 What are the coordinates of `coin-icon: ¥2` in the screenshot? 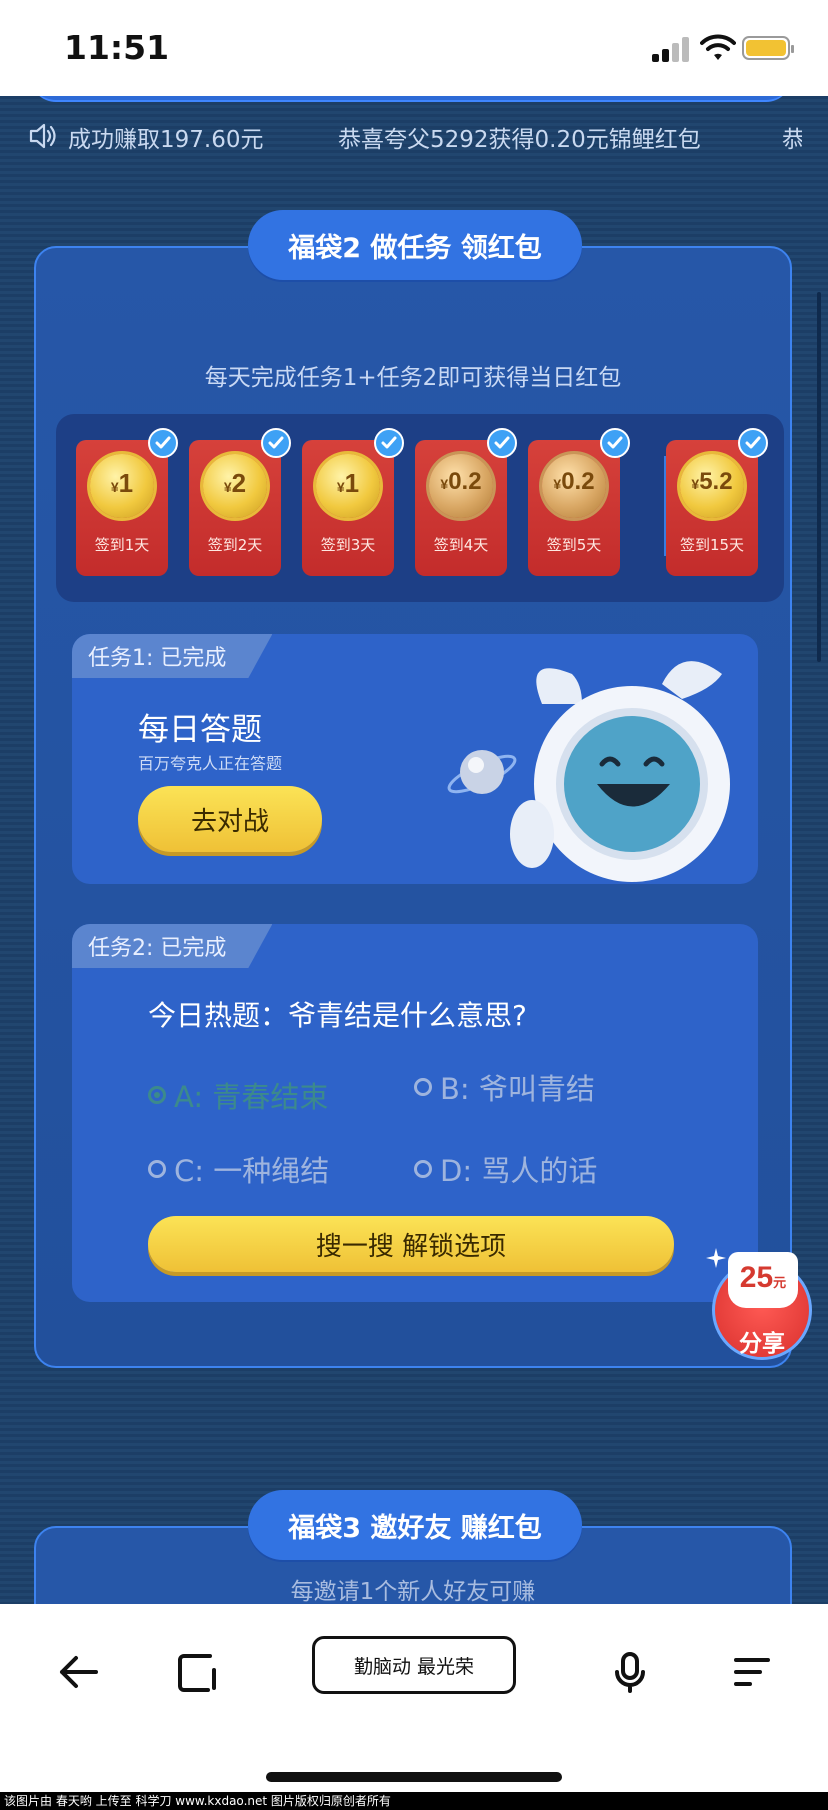 It's located at (235, 486).